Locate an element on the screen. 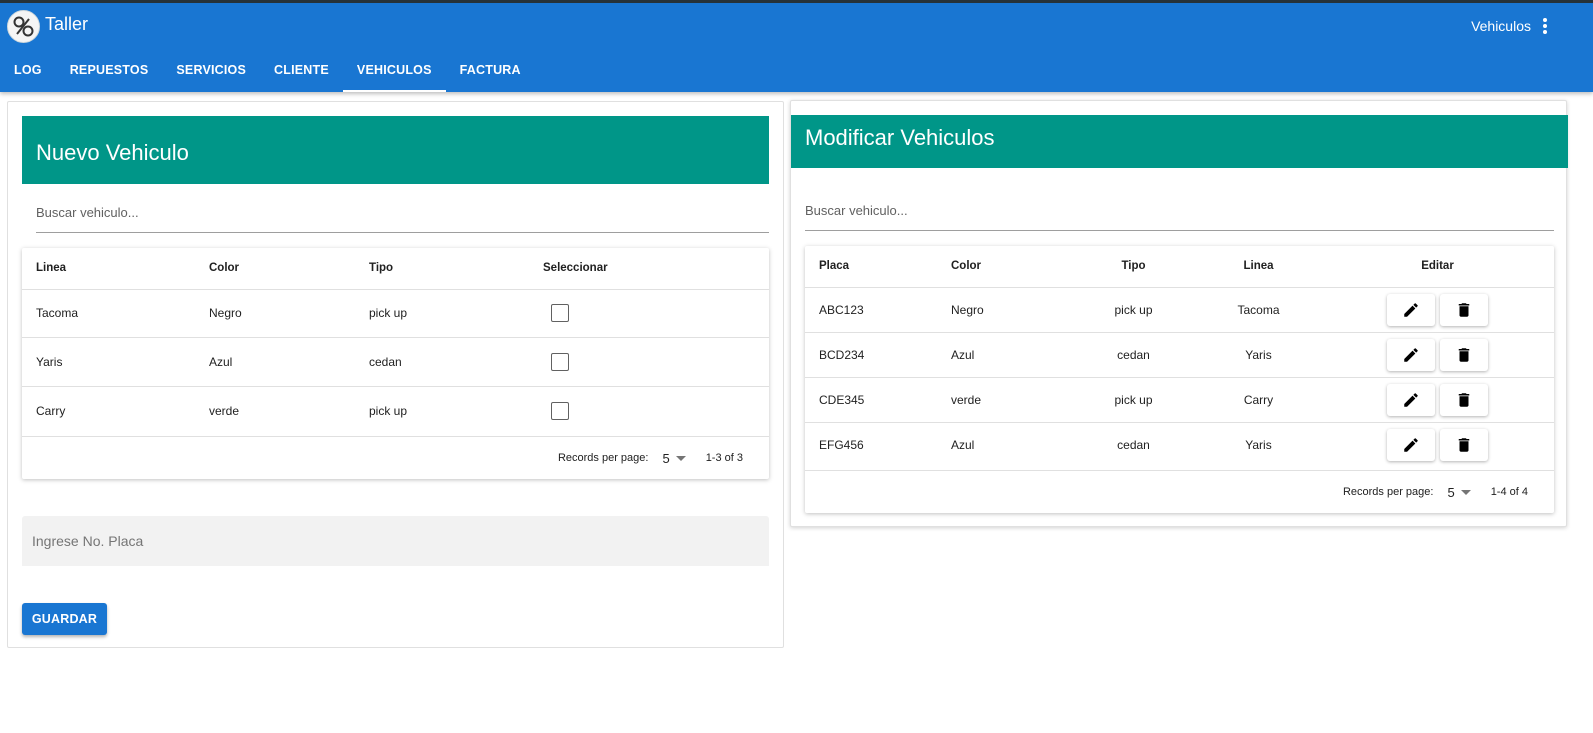 The height and width of the screenshot is (733, 1593). new-vehicle-search-input is located at coordinates (402, 216).